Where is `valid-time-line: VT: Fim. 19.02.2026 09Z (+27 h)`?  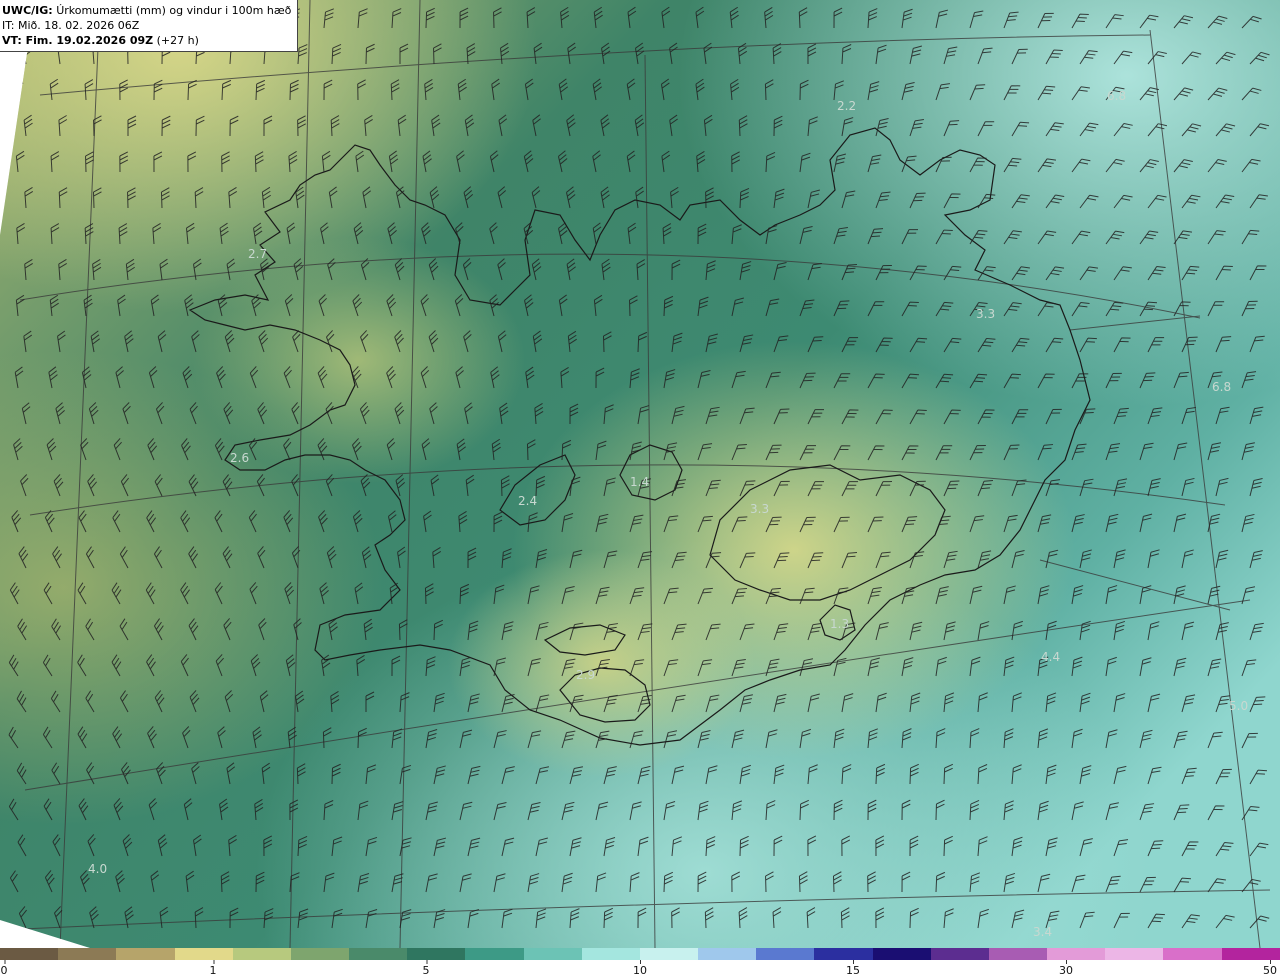 valid-time-line: VT: Fim. 19.02.2026 09Z (+27 h) is located at coordinates (146, 40).